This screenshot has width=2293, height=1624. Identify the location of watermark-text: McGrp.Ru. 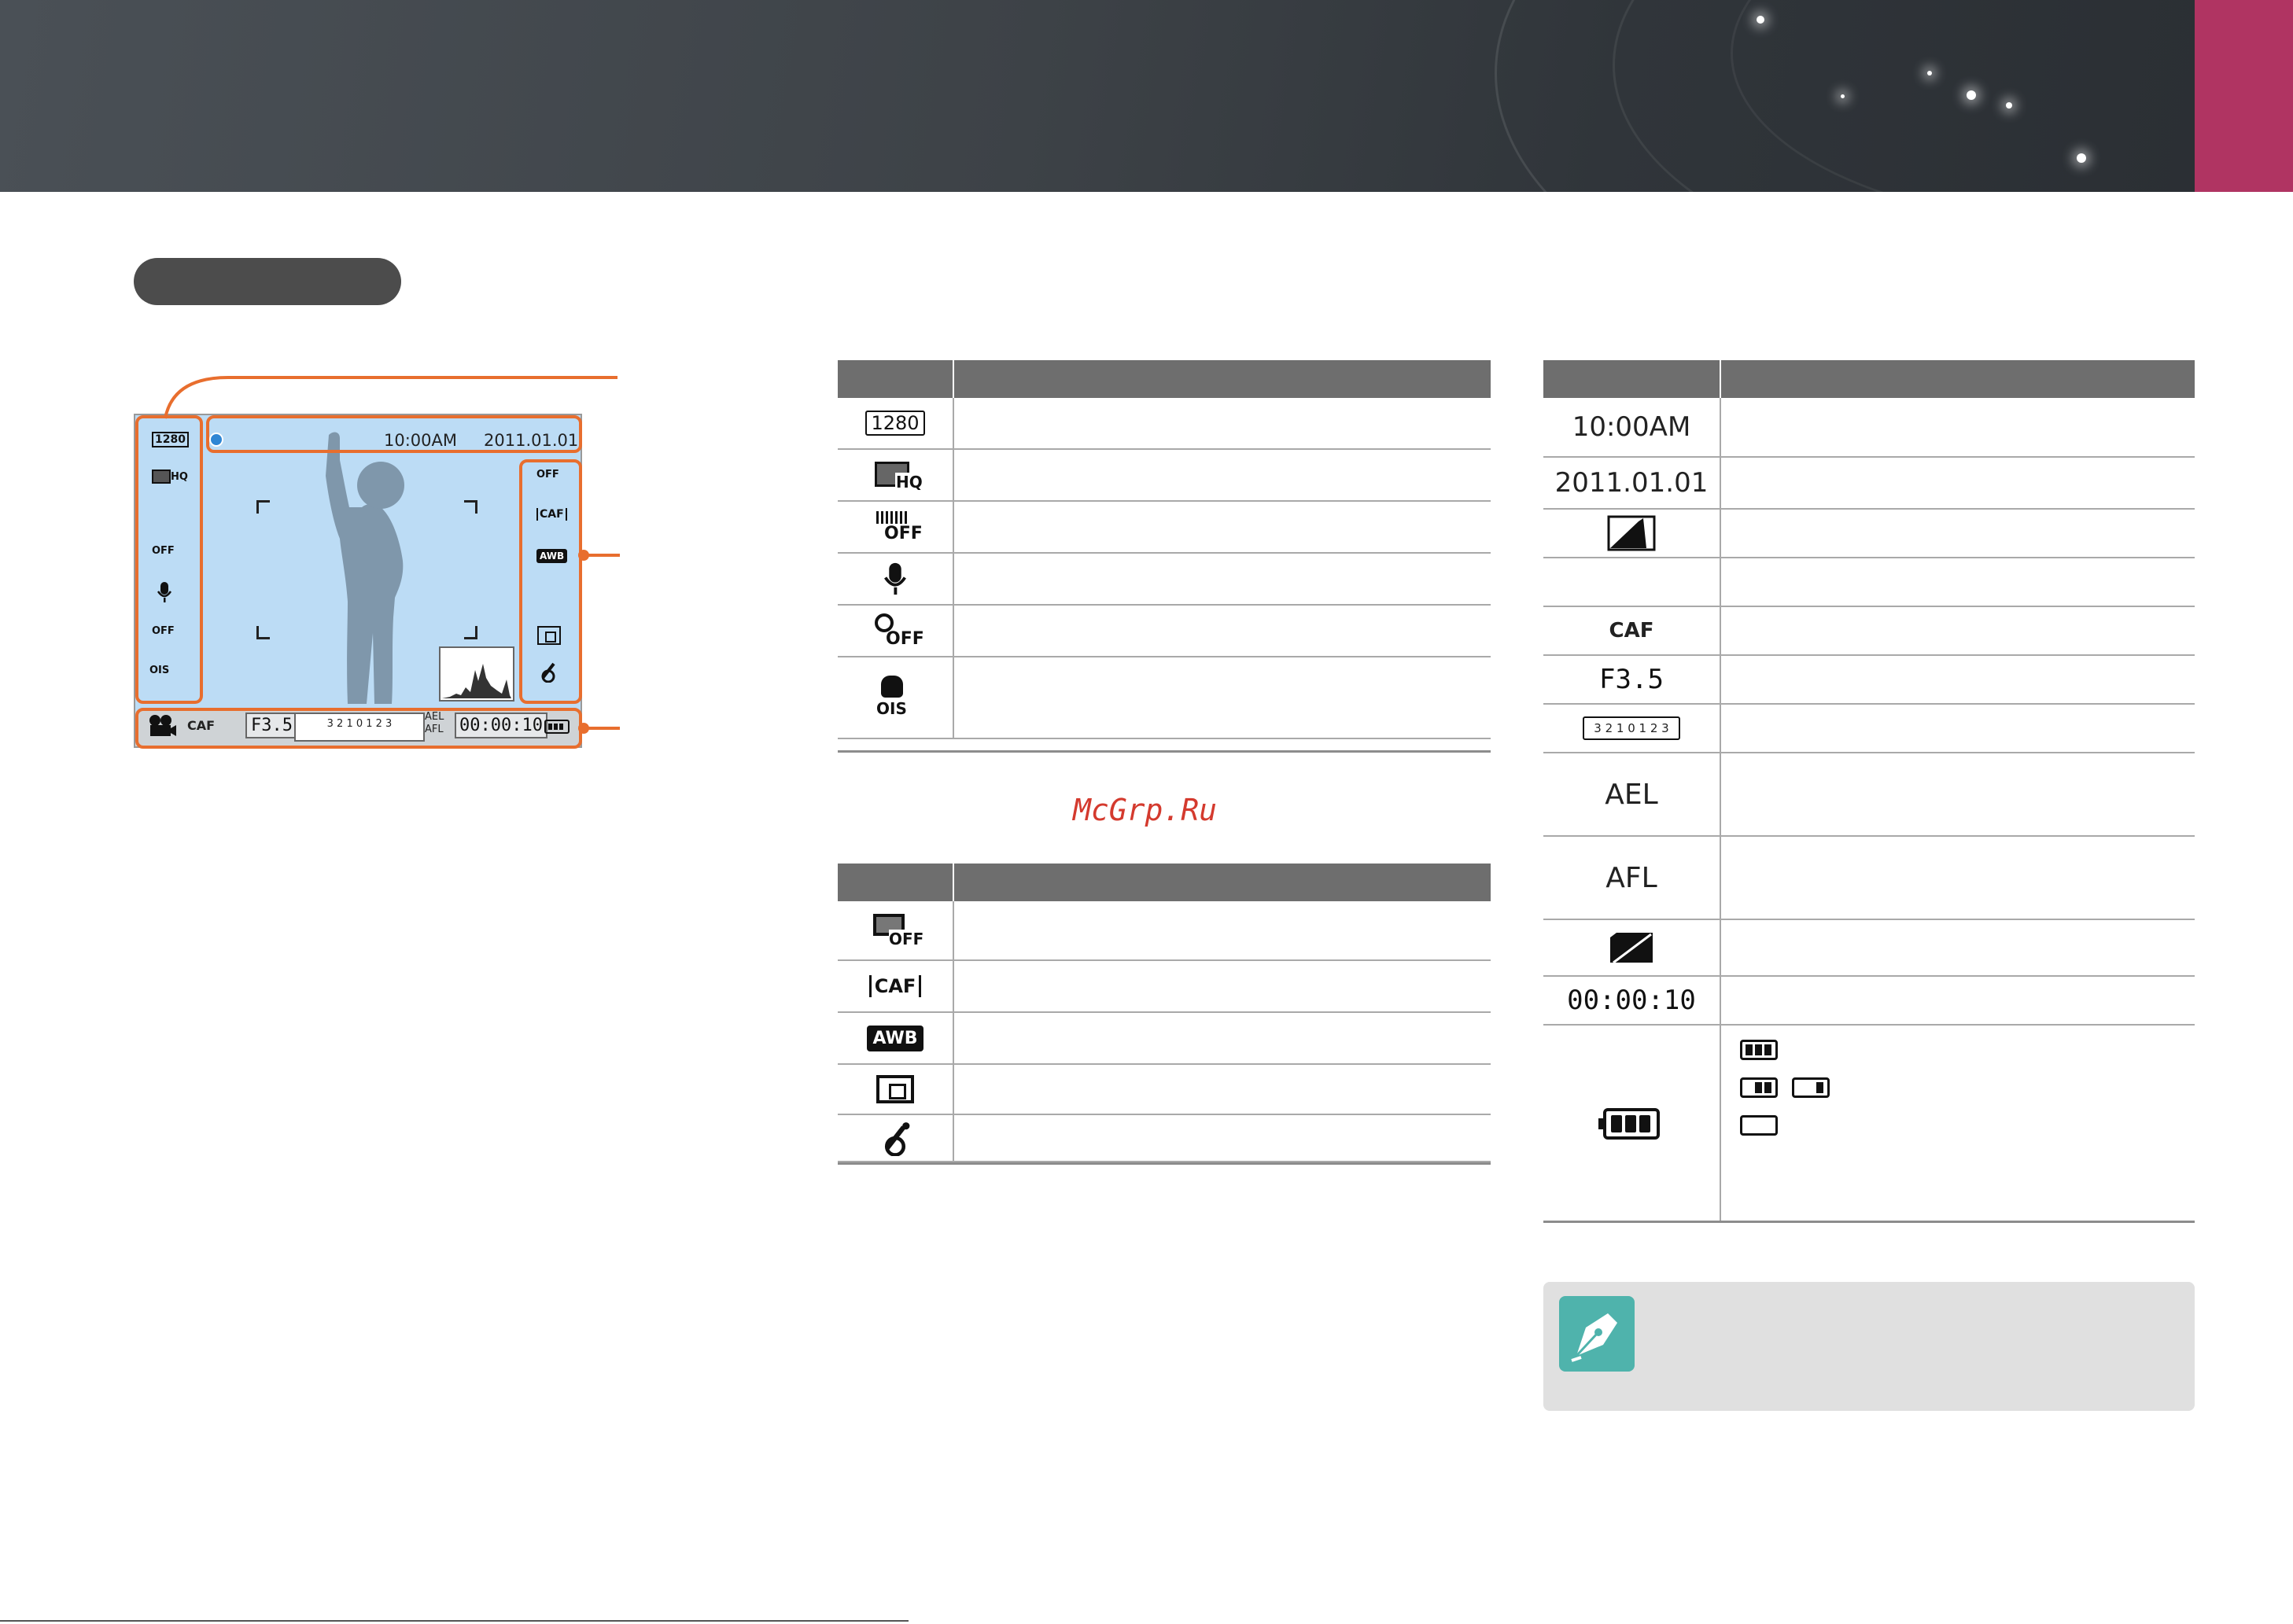
(1145, 810).